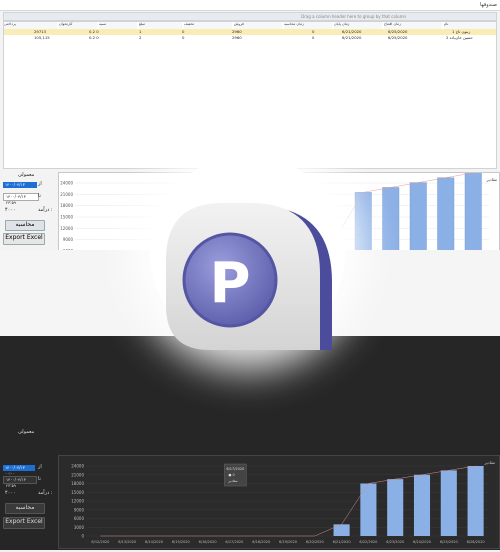  I want to click on x-tick-label: 6/19/2020, so click(288, 542).